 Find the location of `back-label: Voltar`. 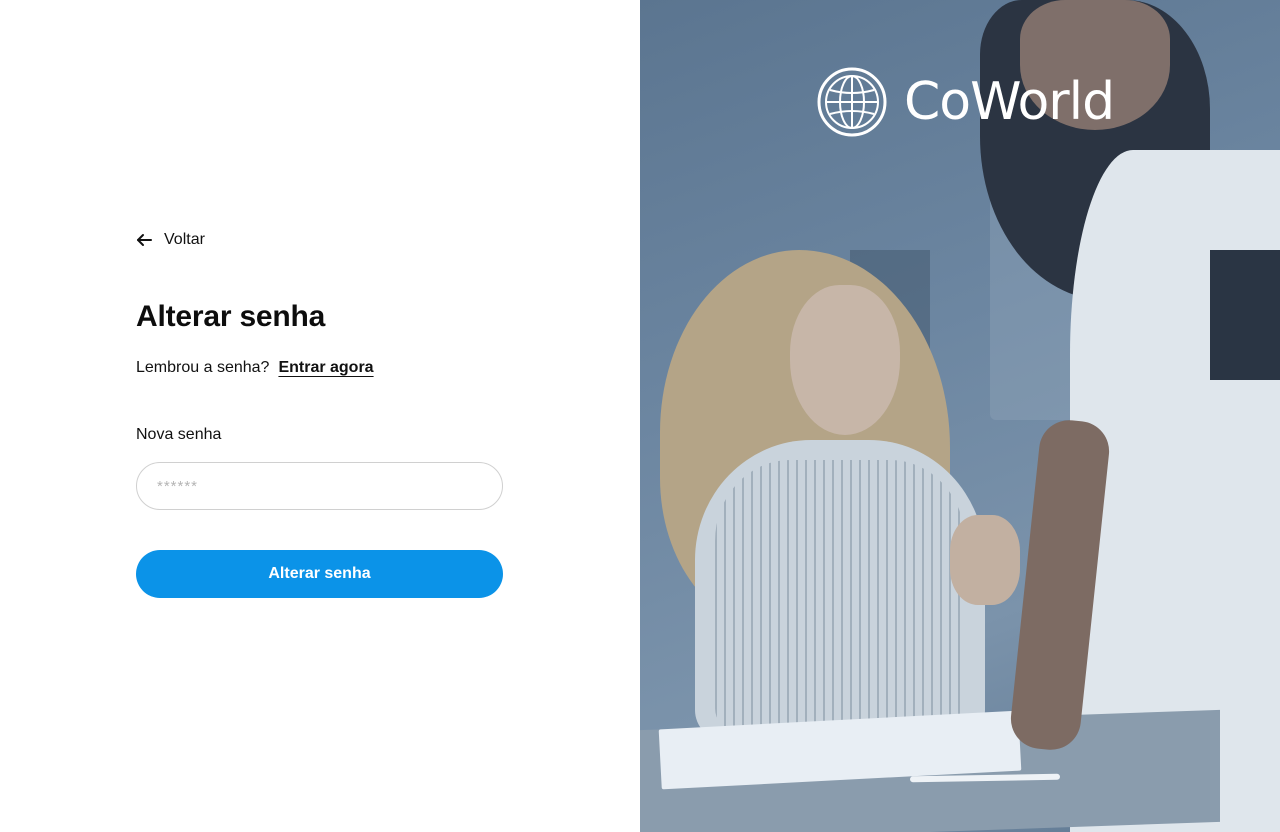

back-label: Voltar is located at coordinates (184, 239).